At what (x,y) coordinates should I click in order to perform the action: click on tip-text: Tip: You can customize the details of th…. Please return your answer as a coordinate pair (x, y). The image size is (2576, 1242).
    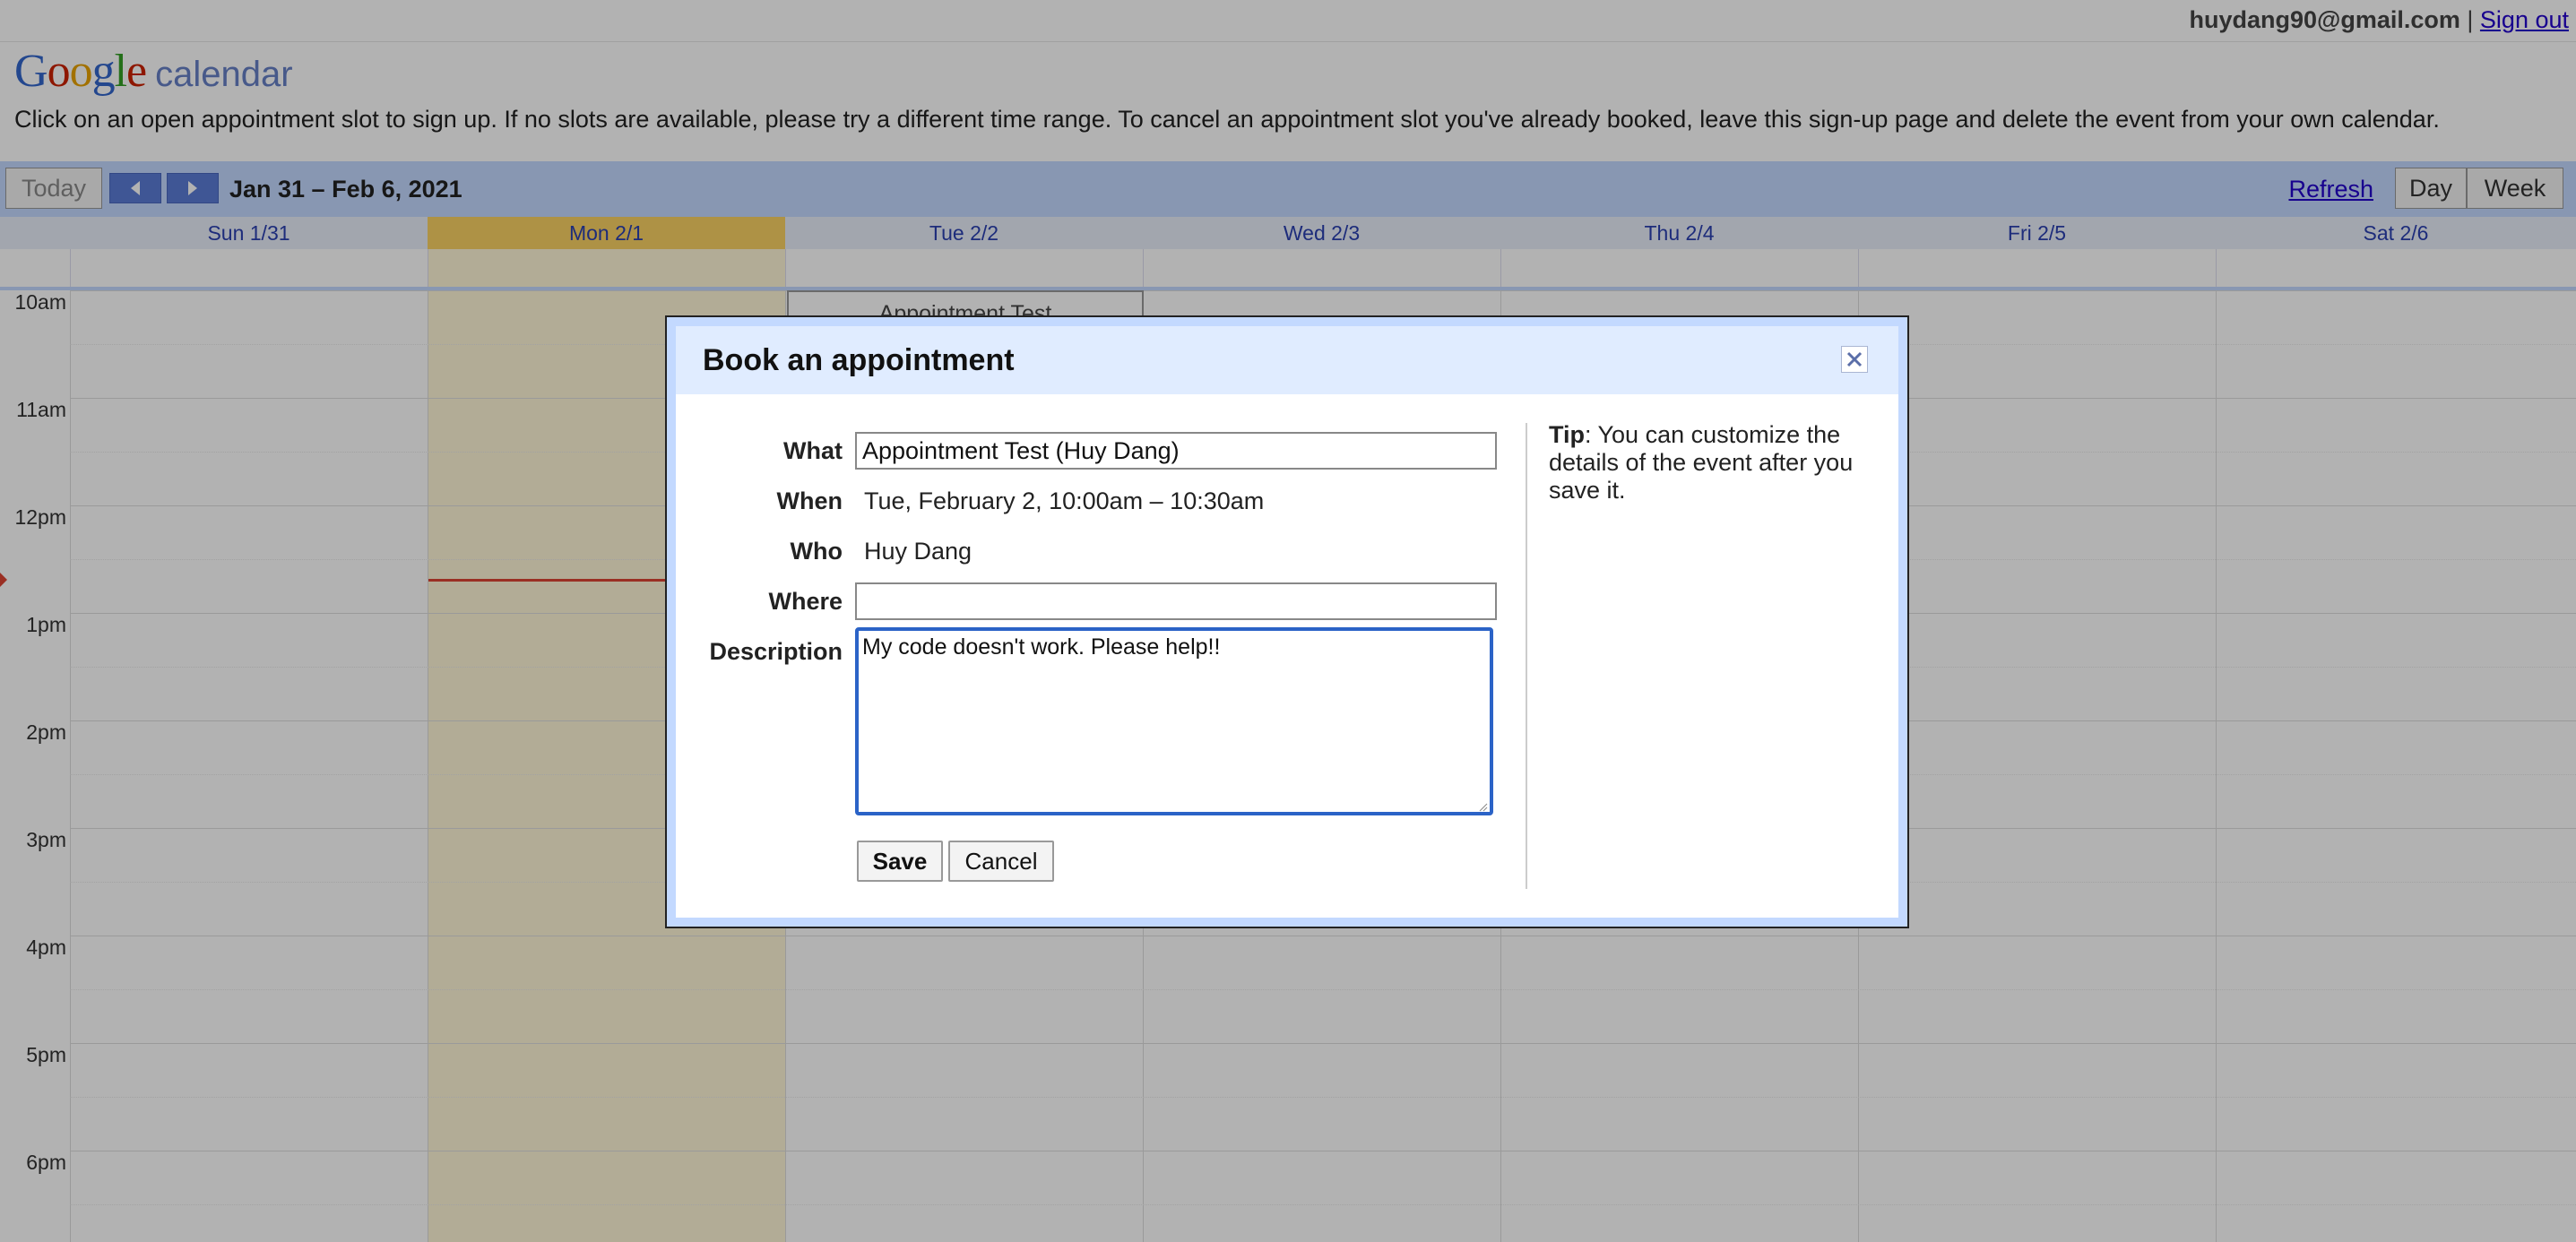
    Looking at the image, I should click on (1719, 463).